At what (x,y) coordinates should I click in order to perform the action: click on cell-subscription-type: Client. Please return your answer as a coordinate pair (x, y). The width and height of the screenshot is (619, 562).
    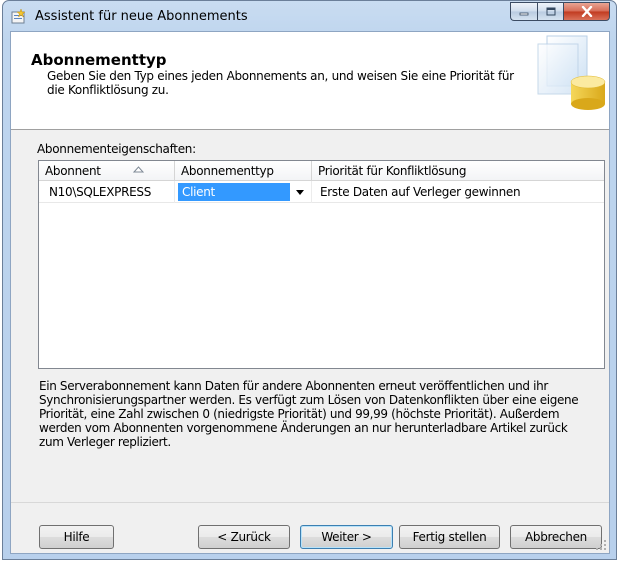
    Looking at the image, I should click on (243, 192).